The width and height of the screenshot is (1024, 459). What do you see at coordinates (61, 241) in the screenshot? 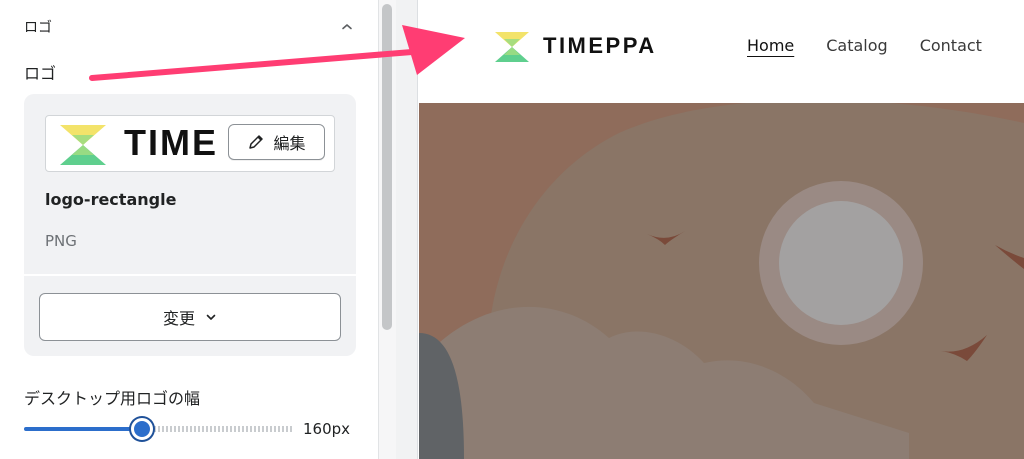
I see `file-type: PNG` at bounding box center [61, 241].